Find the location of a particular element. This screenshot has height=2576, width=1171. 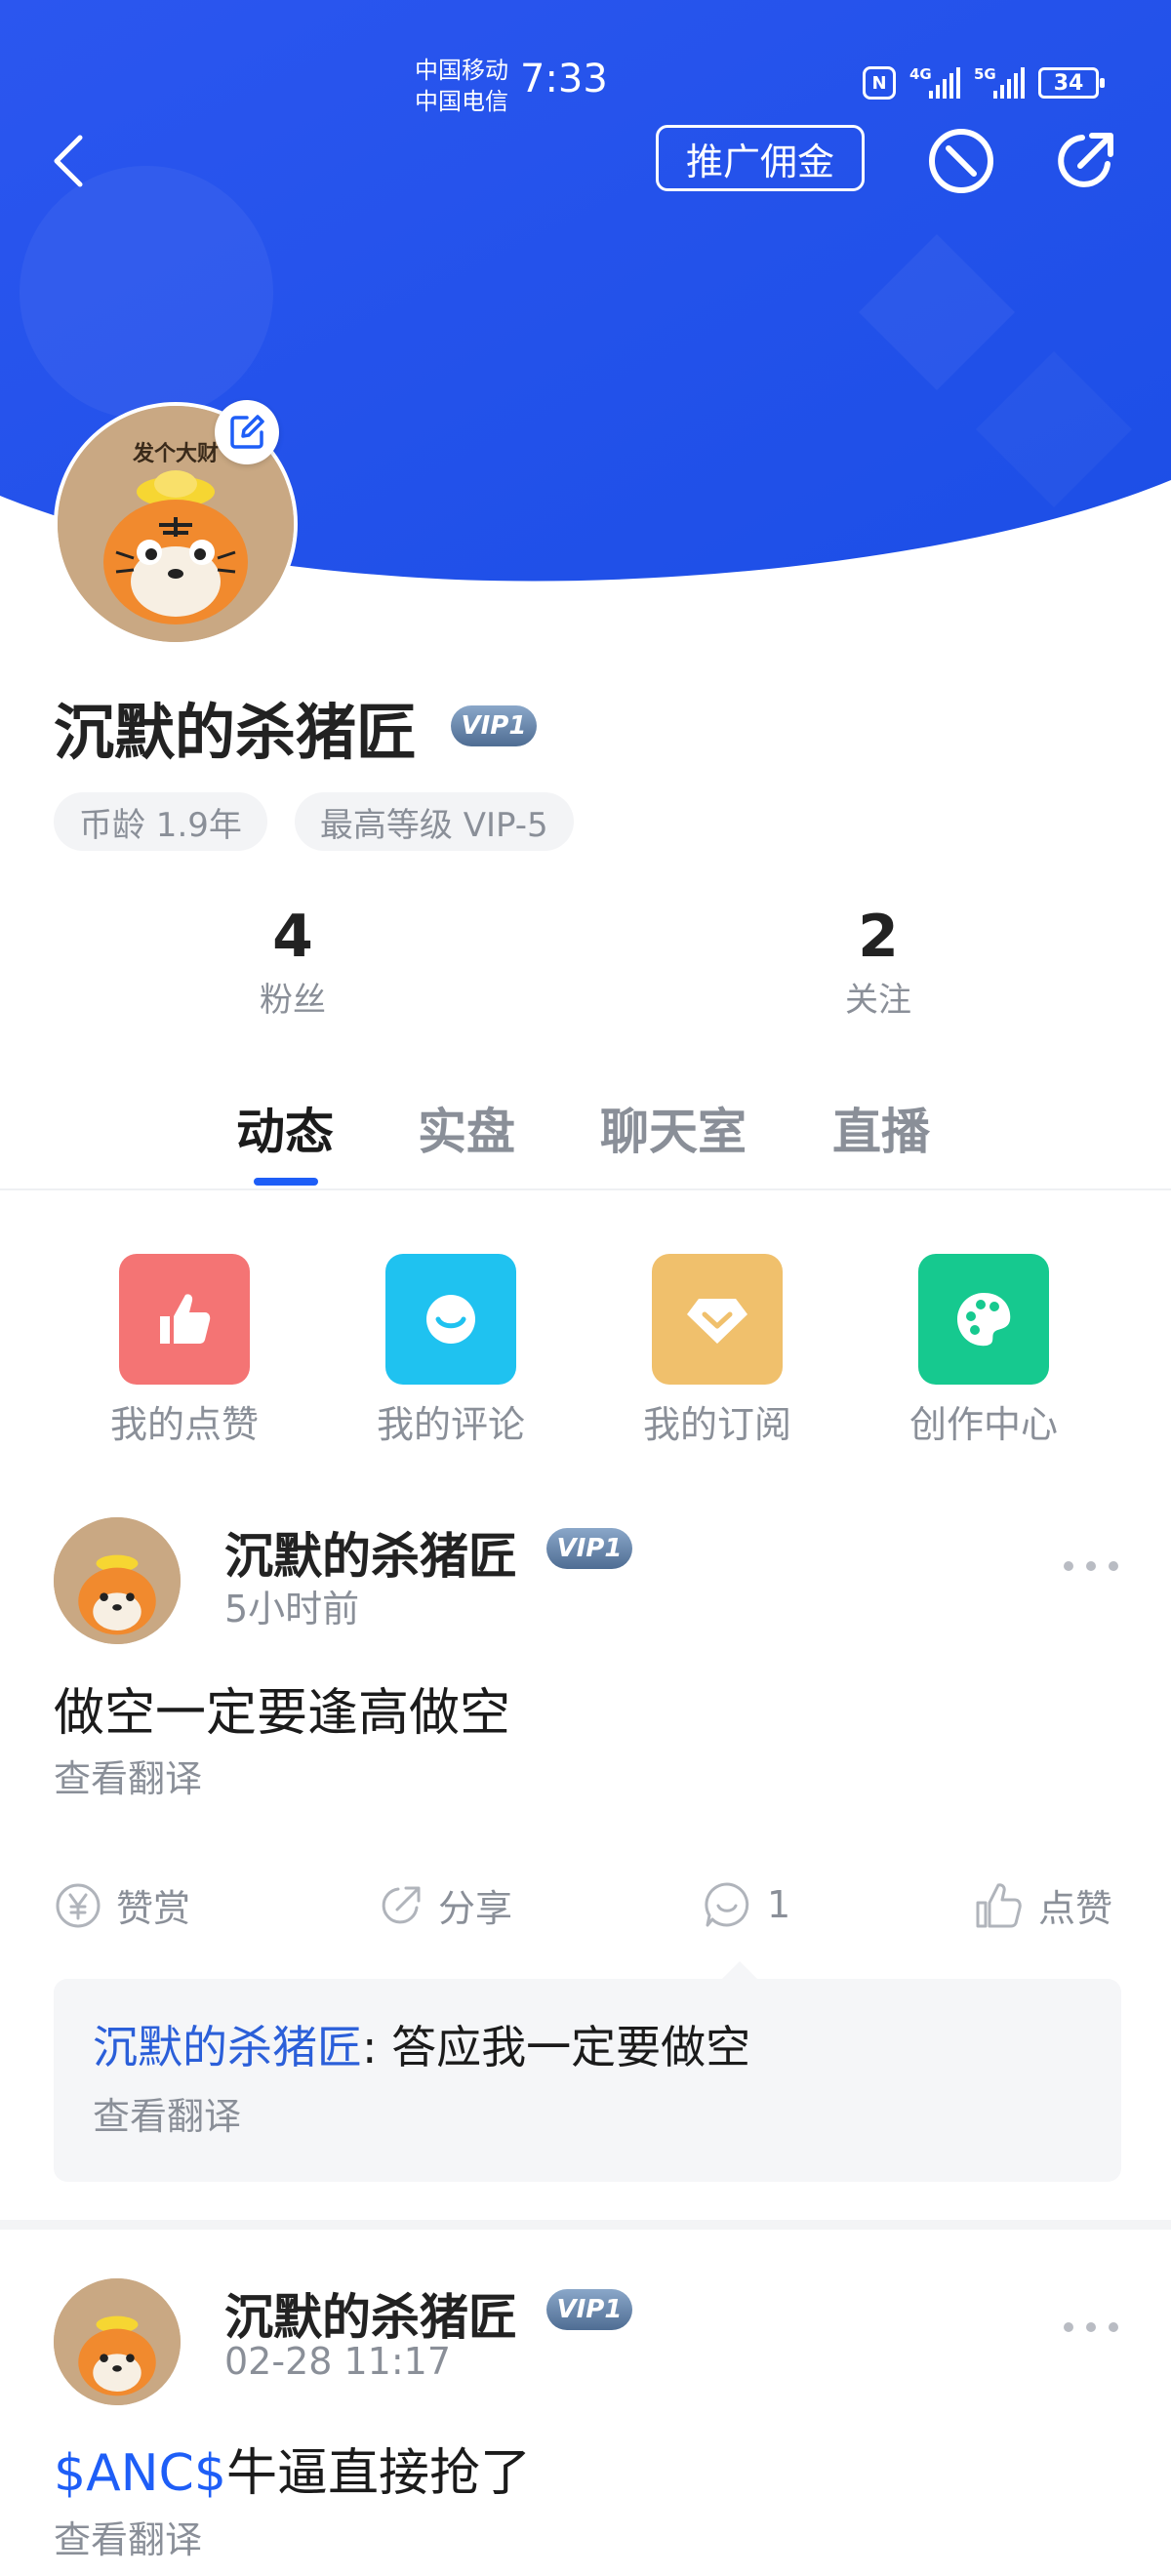

following-stat: 2 关注 is located at coordinates (878, 962).